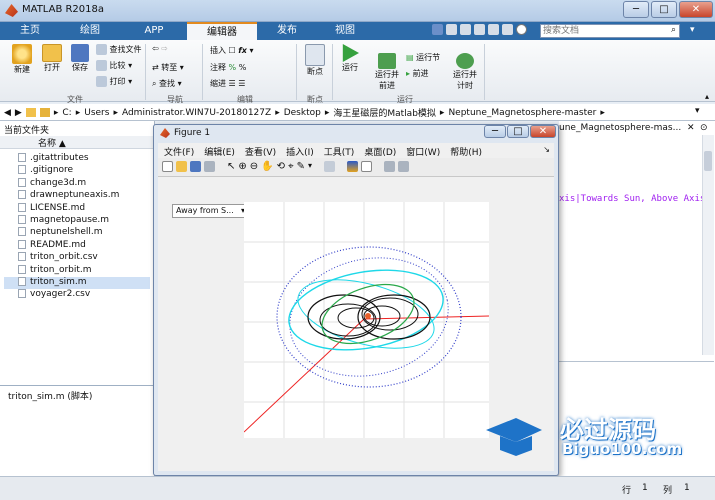 This screenshot has width=715, height=500. What do you see at coordinates (114, 65) in the screenshot?
I see `compare-button: 比较 ▾` at bounding box center [114, 65].